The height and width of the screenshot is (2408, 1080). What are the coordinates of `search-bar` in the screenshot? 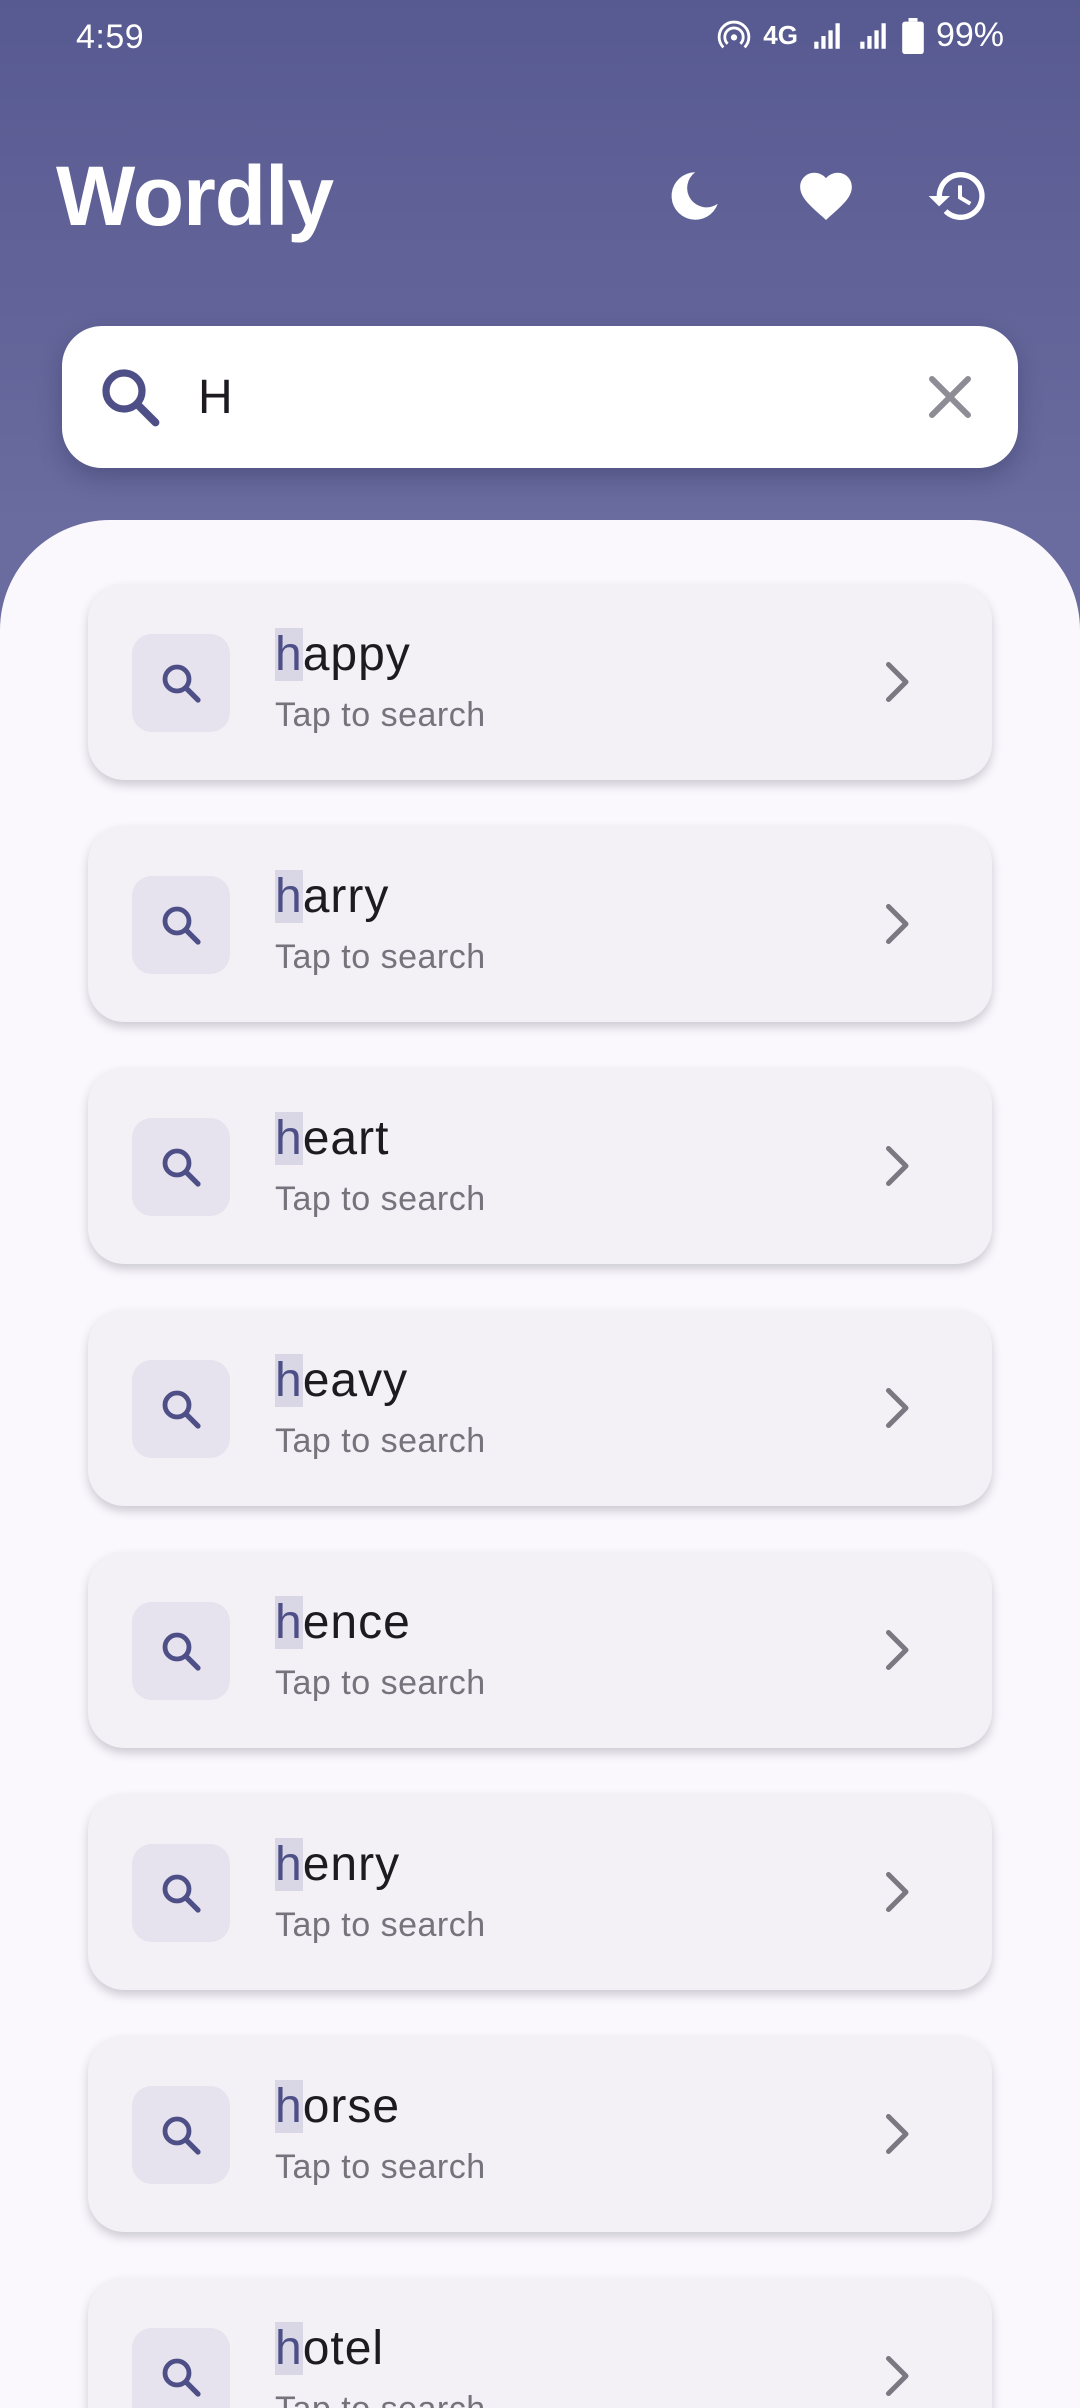 It's located at (540, 397).